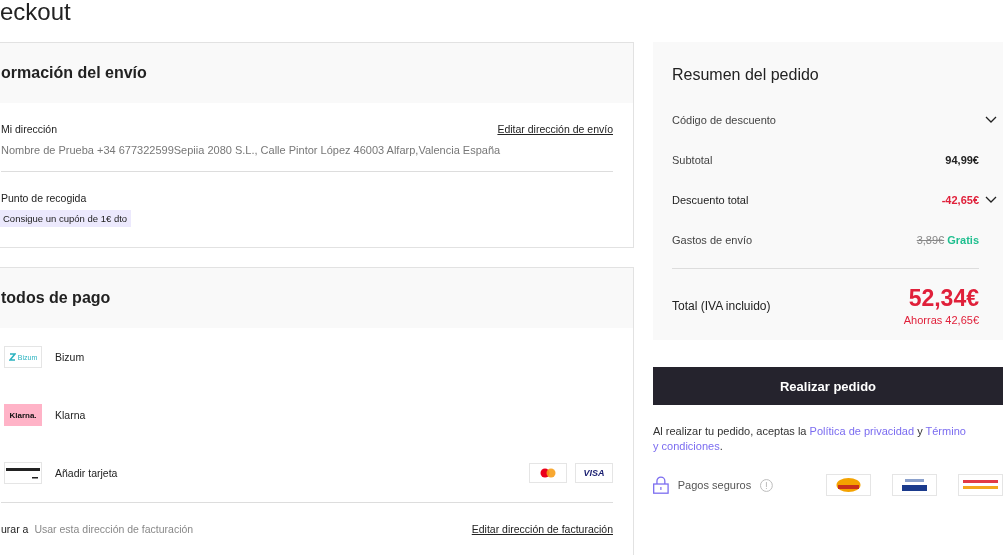  I want to click on section-title: ormación del envío, so click(316, 73).